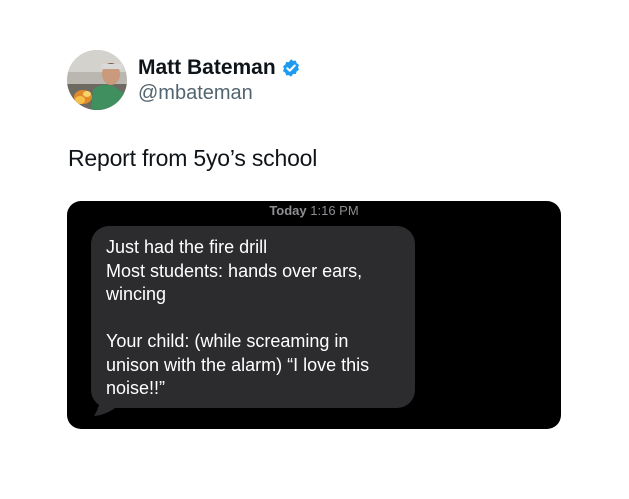 The height and width of the screenshot is (499, 629). I want to click on message-timestamp: Today 1:16 PM, so click(314, 211).